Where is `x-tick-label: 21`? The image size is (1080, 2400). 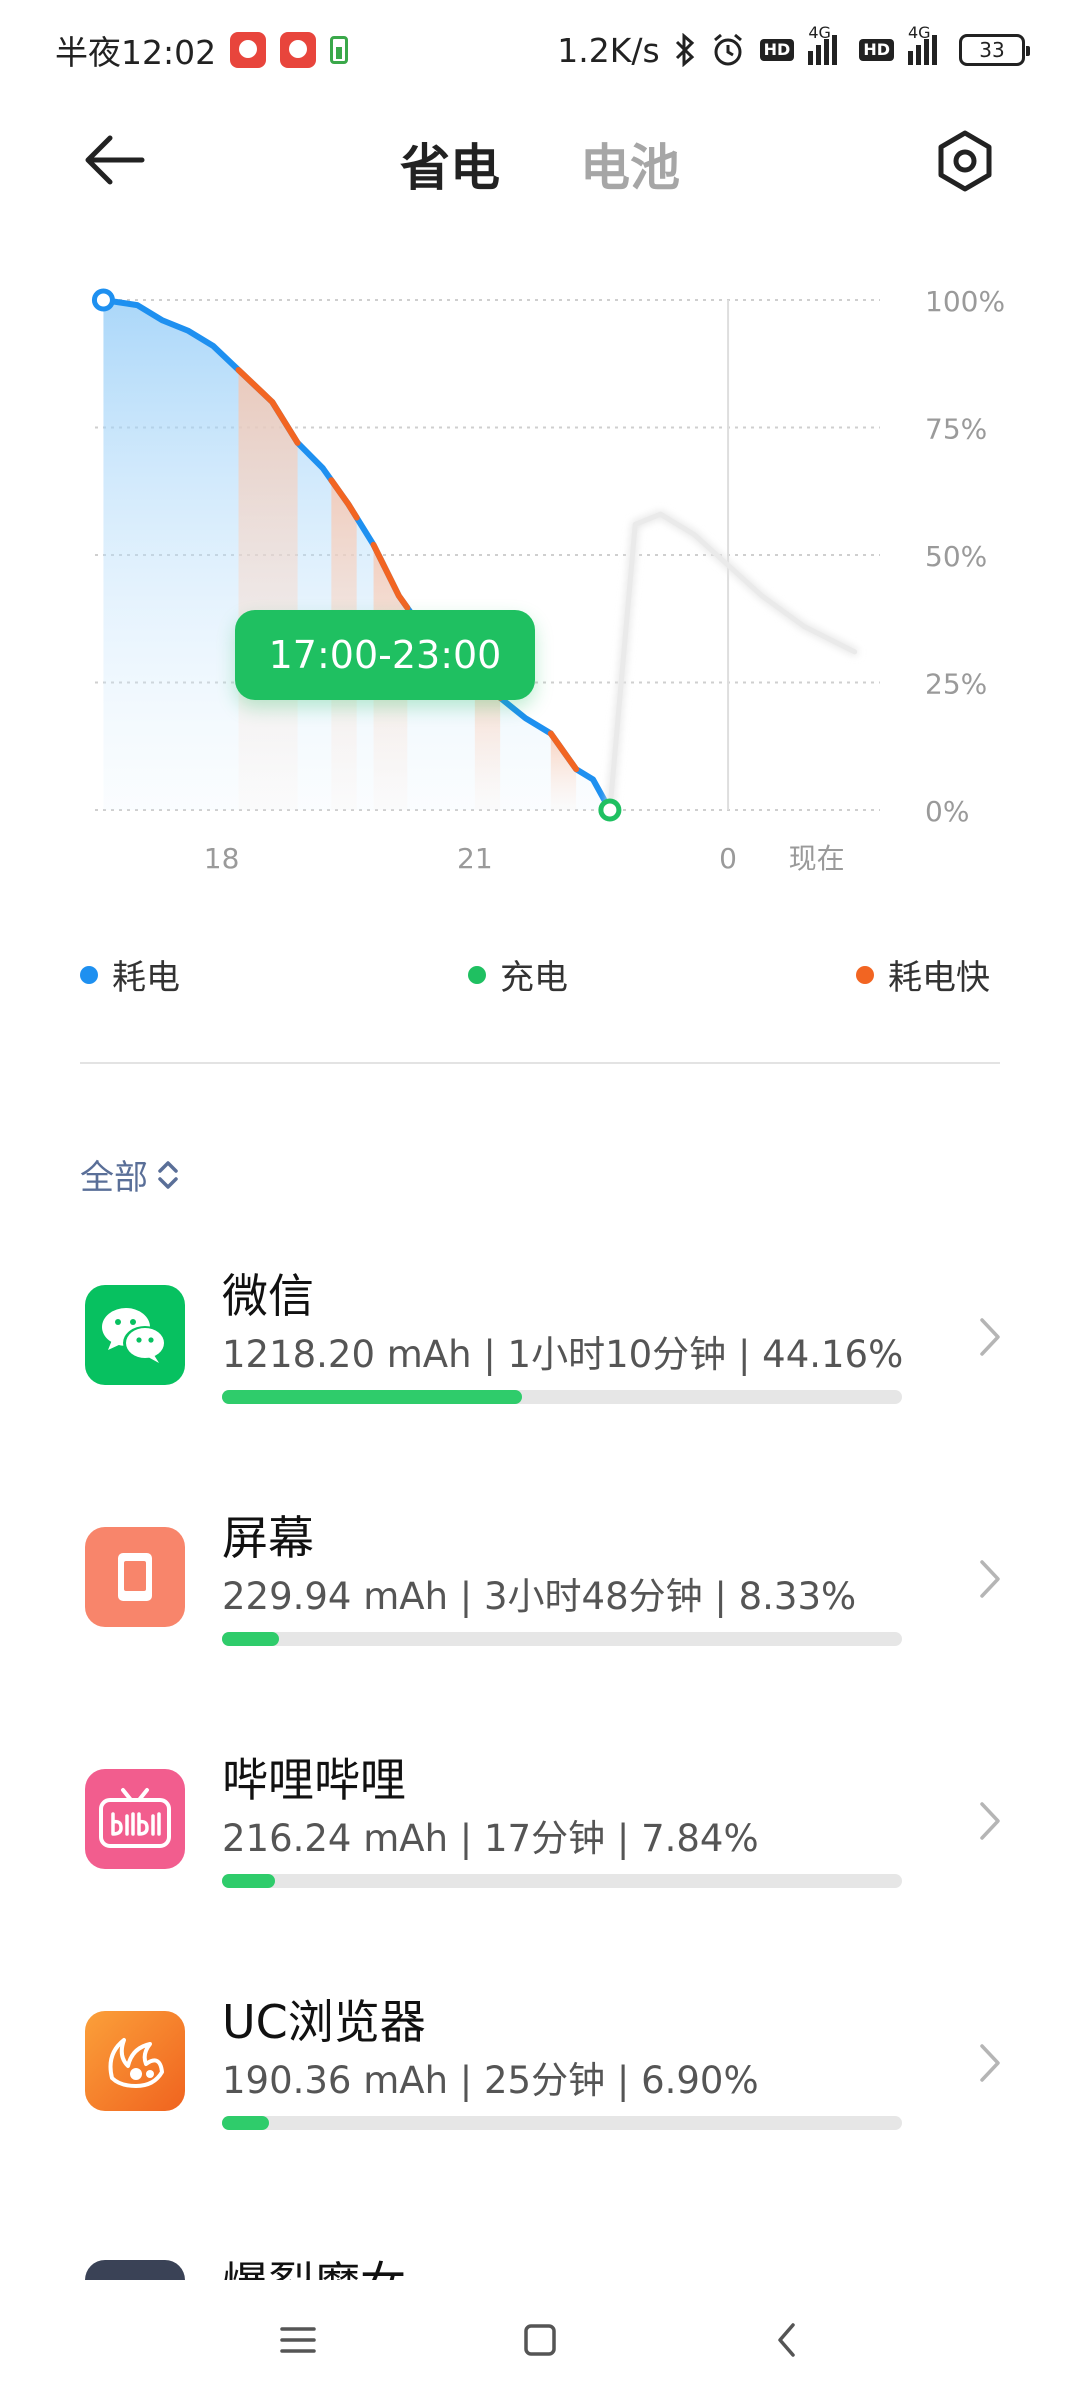 x-tick-label: 21 is located at coordinates (475, 858).